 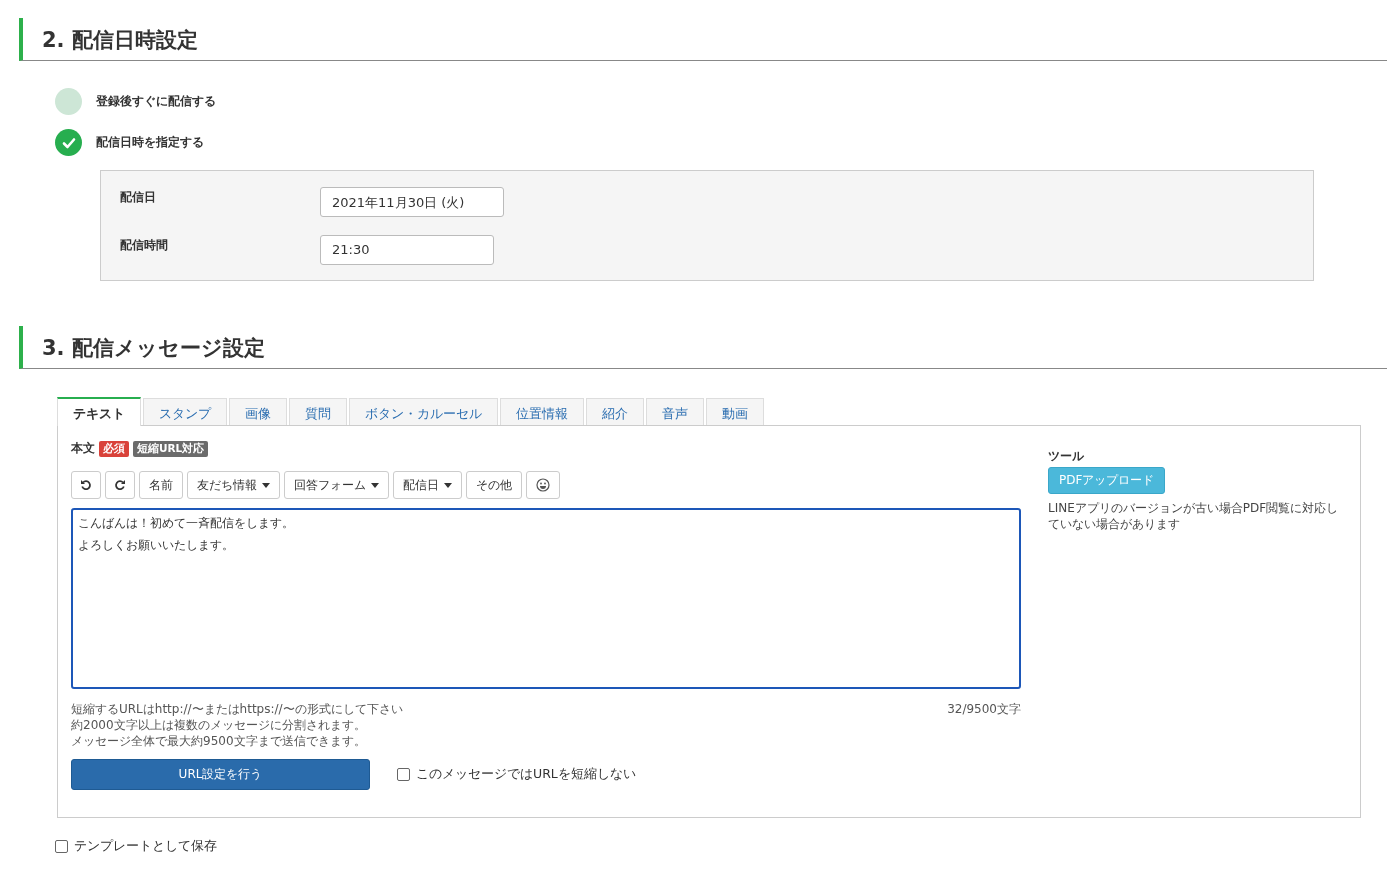 What do you see at coordinates (161, 485) in the screenshot?
I see `insert-button: 名前` at bounding box center [161, 485].